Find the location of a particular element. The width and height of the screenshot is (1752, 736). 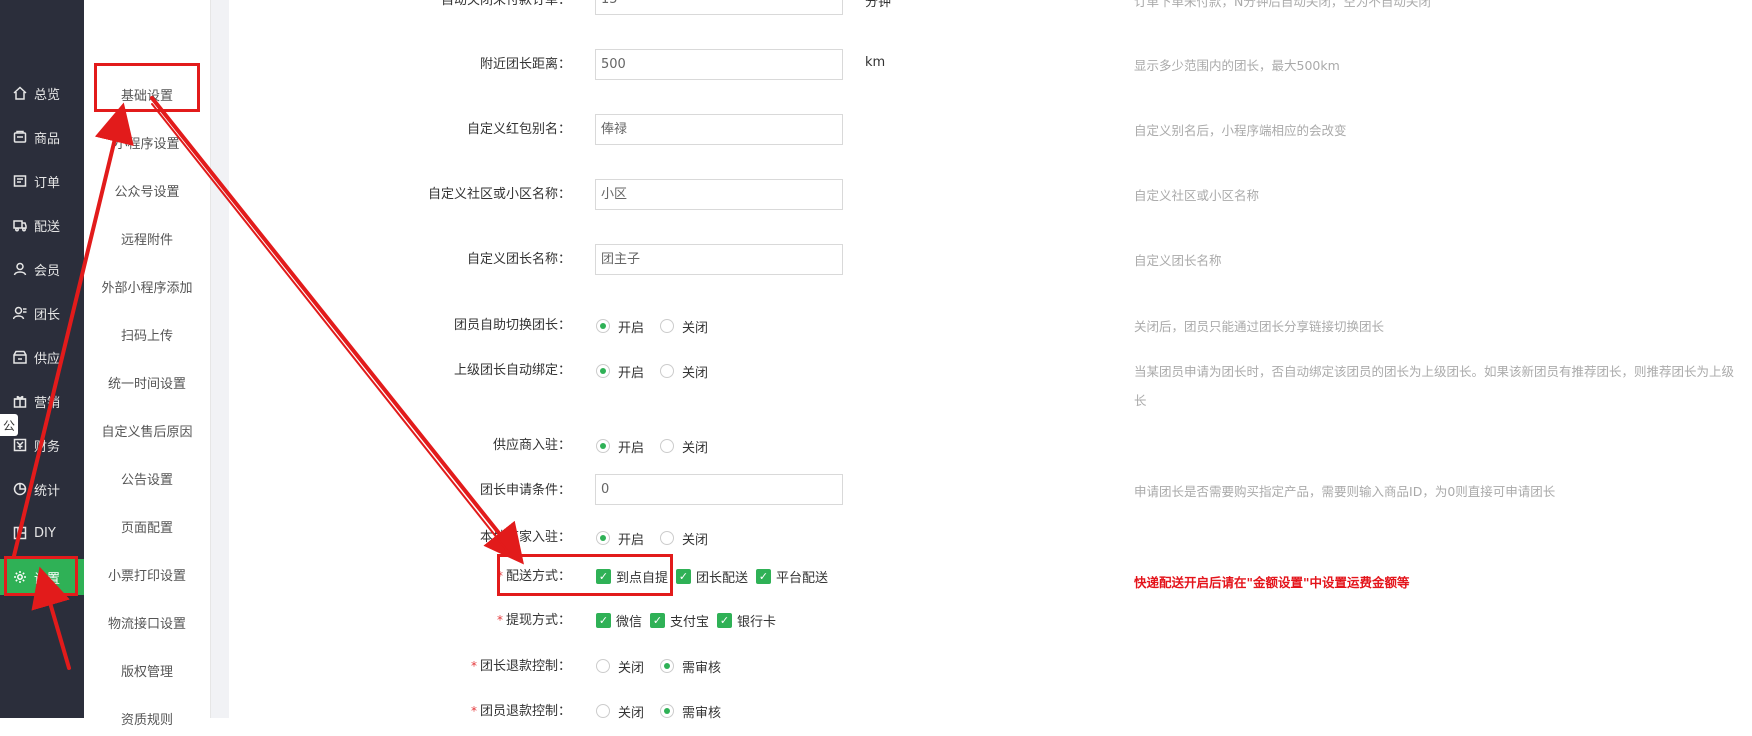

withdraw-alipay: ✓ 支付宝 is located at coordinates (679, 620).